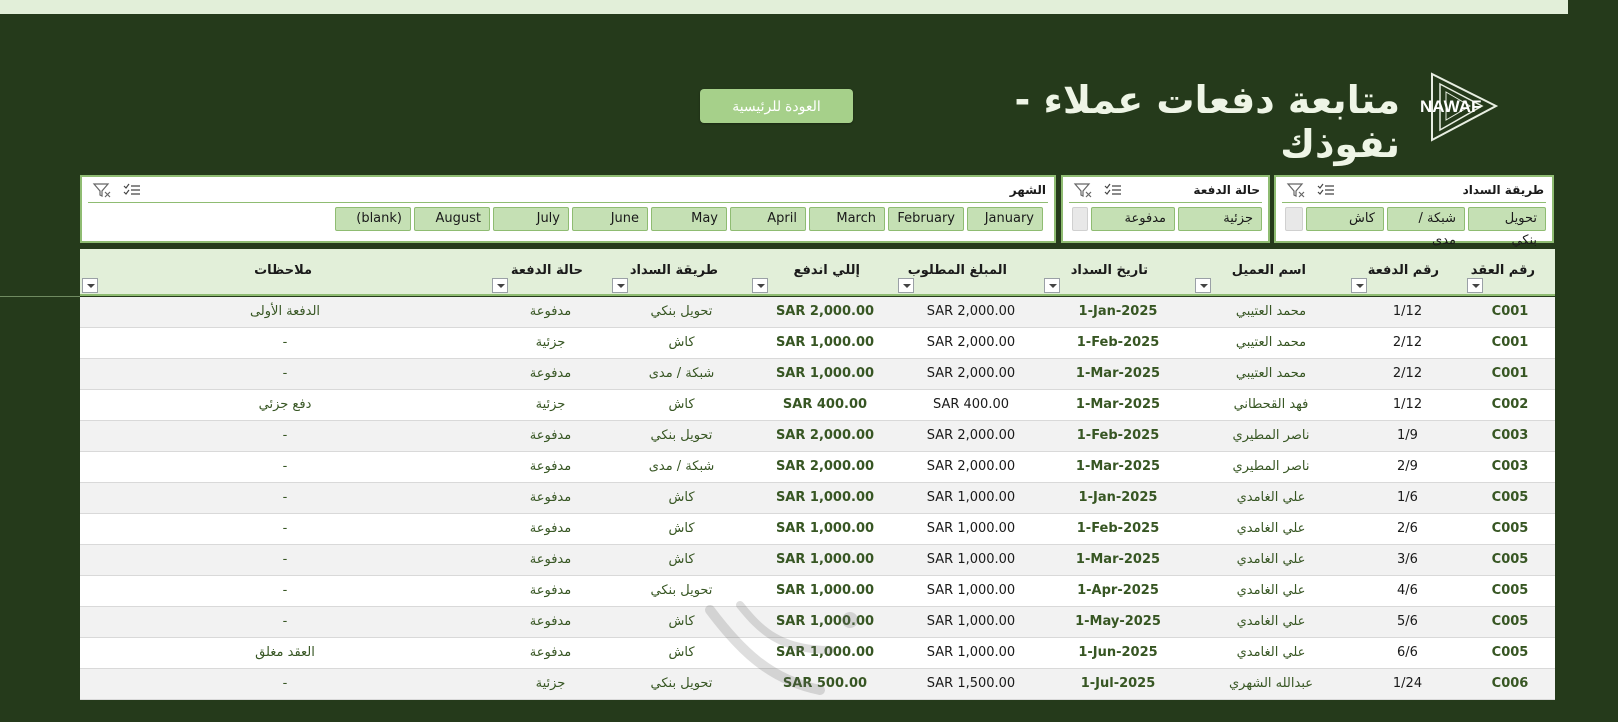 This screenshot has width=1618, height=722. Describe the element at coordinates (1118, 622) in the screenshot. I see `cell-due-date: 1-May-2025` at that location.